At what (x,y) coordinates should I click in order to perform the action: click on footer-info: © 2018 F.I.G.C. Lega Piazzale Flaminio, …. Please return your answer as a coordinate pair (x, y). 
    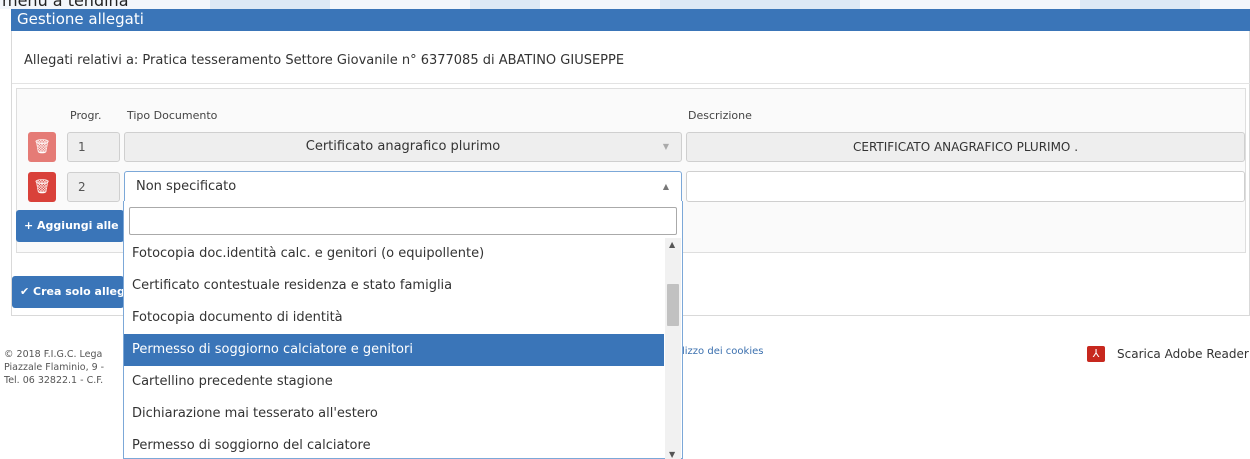
    Looking at the image, I should click on (54, 367).